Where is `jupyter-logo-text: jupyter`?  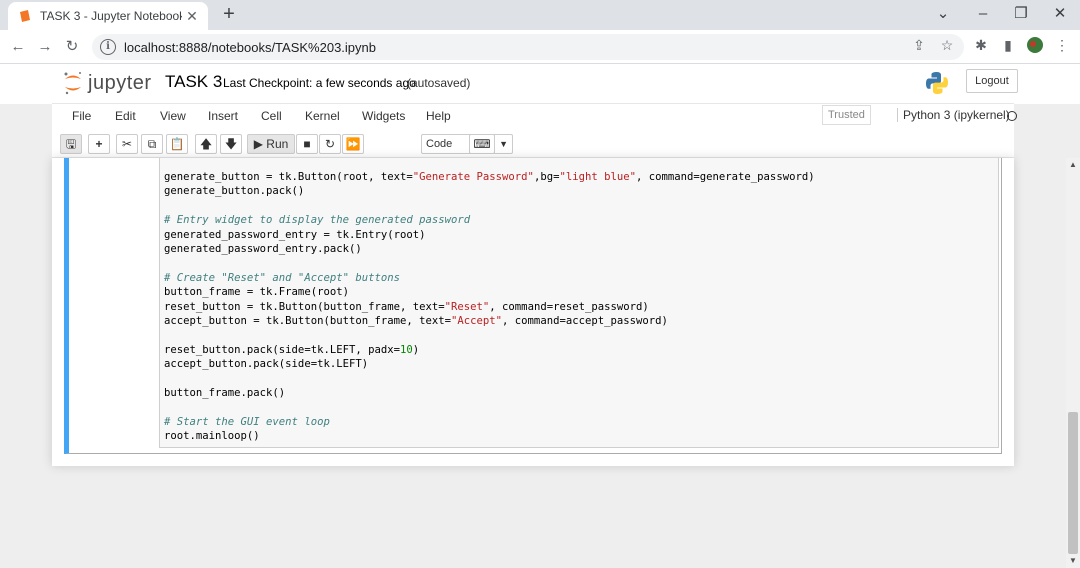
jupyter-logo-text: jupyter is located at coordinates (120, 82).